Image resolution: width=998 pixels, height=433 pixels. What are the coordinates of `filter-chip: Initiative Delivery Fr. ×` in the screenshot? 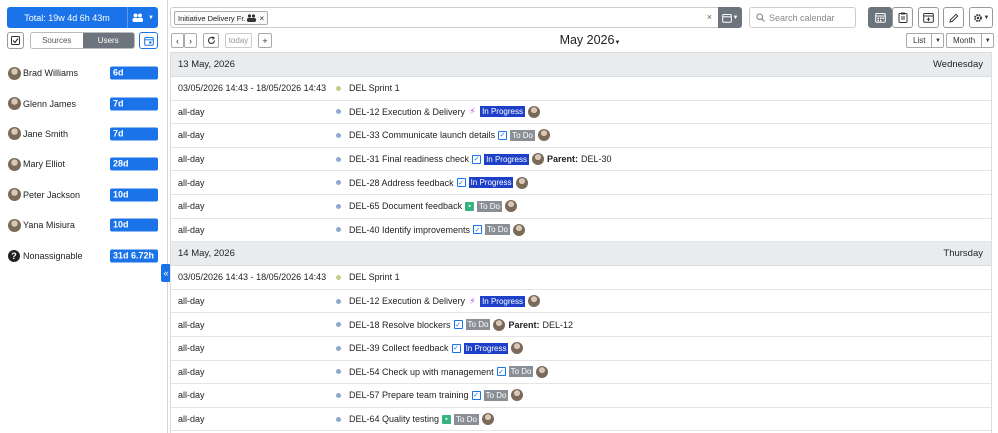 It's located at (221, 18).